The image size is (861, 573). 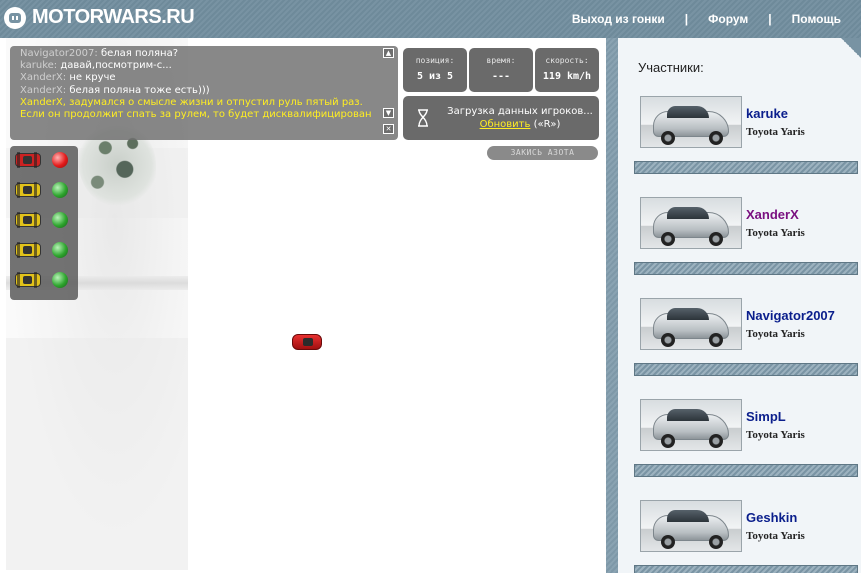 I want to click on participant-name: Navigator2007, so click(x=790, y=315).